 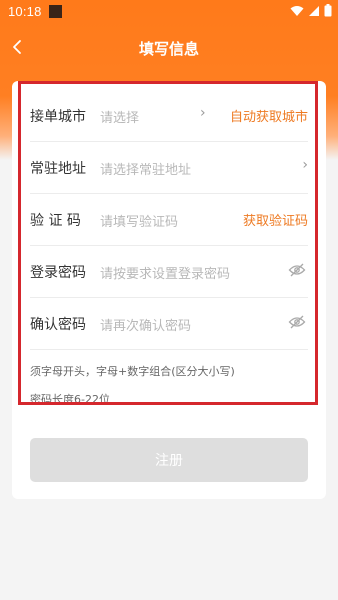 What do you see at coordinates (269, 115) in the screenshot?
I see `auto-get-city-button: 自动获取城市` at bounding box center [269, 115].